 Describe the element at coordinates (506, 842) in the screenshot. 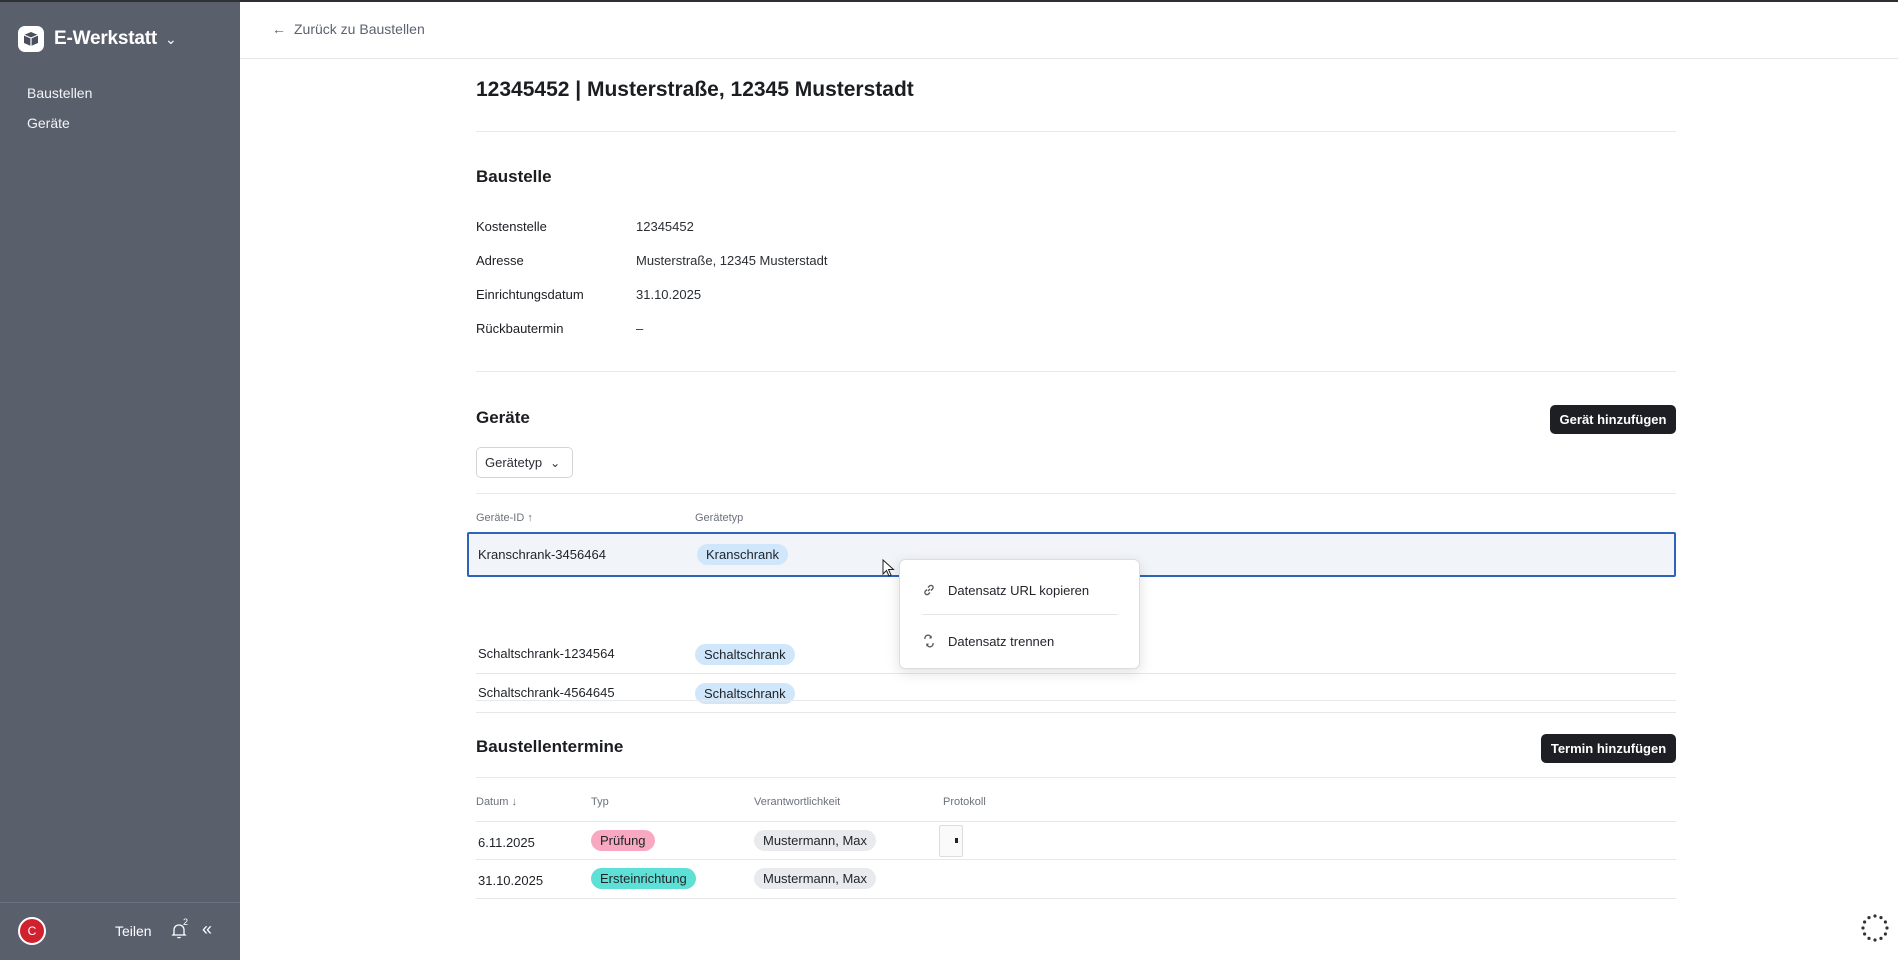

I see `appointment-date: 6.11.2025` at that location.